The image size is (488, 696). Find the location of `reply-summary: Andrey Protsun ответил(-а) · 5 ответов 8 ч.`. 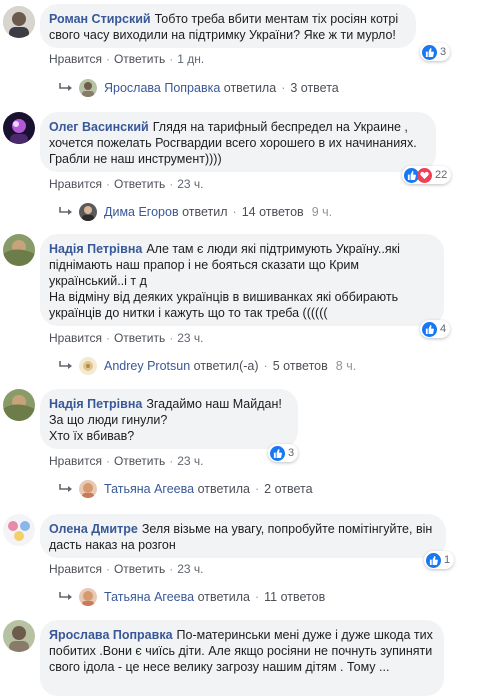

reply-summary: Andrey Protsun ответил(-а) · 5 ответов 8 ч. is located at coordinates (207, 366).